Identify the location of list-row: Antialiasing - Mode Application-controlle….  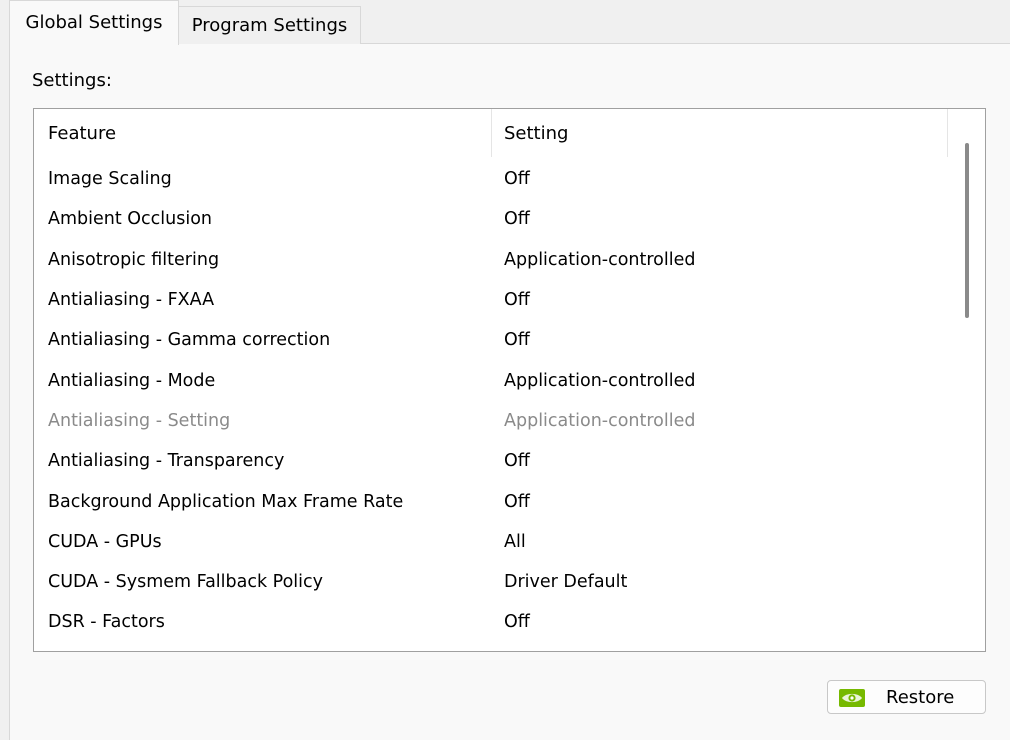
(491, 380).